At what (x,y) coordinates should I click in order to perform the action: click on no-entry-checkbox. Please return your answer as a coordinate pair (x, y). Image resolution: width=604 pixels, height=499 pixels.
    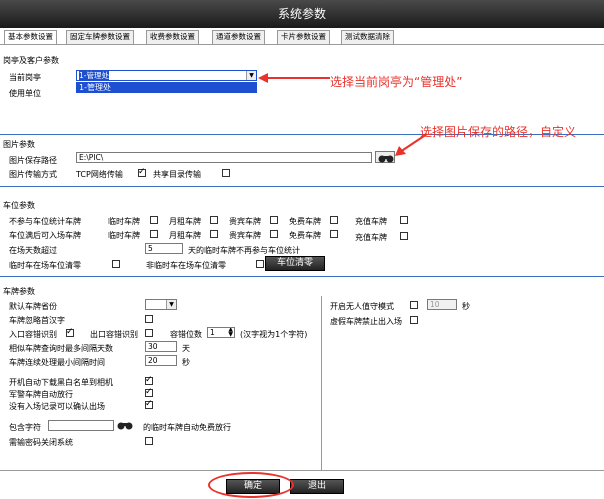
    Looking at the image, I should click on (149, 404).